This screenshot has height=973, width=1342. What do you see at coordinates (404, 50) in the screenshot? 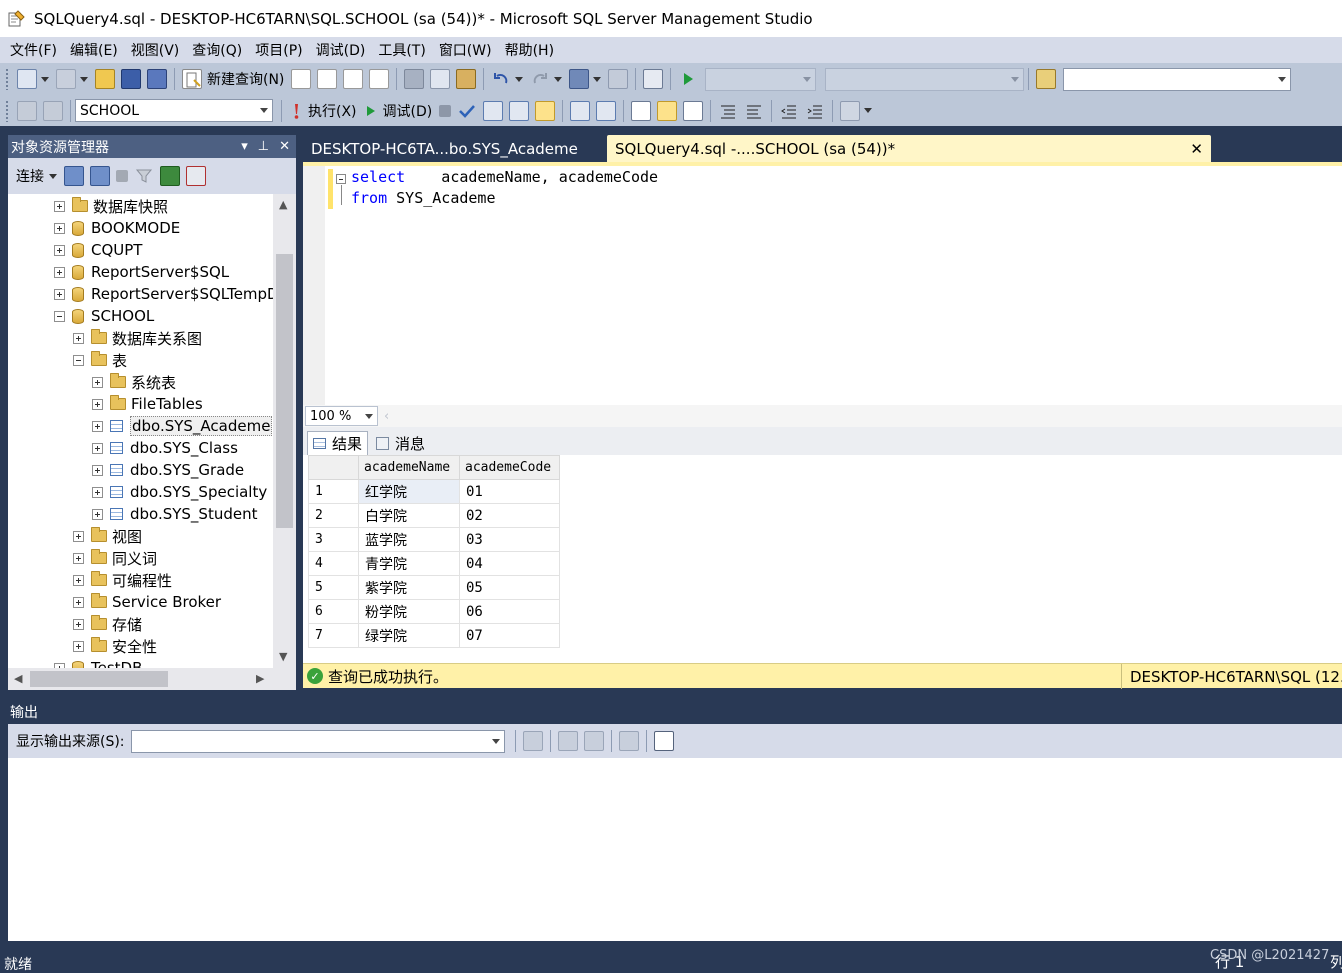
I see `menu-tools: 工具(T)` at bounding box center [404, 50].